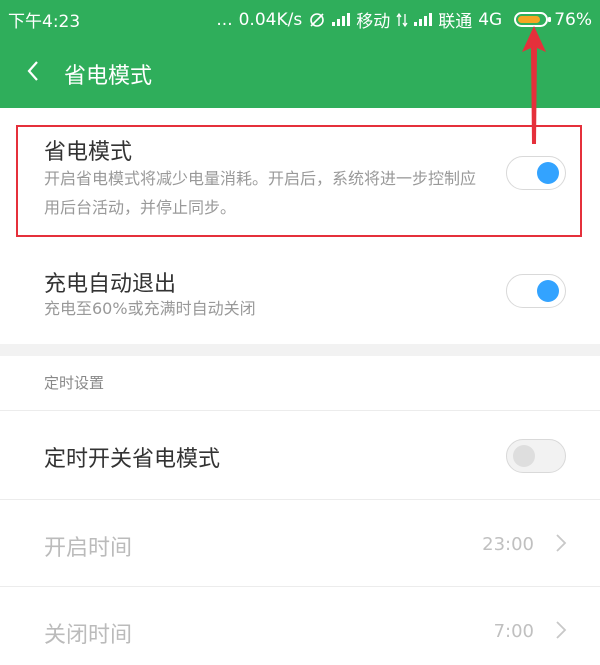 This screenshot has width=600, height=665. Describe the element at coordinates (150, 308) in the screenshot. I see `charge-exit-desc: 充电至60%或充满时自动关闭` at that location.